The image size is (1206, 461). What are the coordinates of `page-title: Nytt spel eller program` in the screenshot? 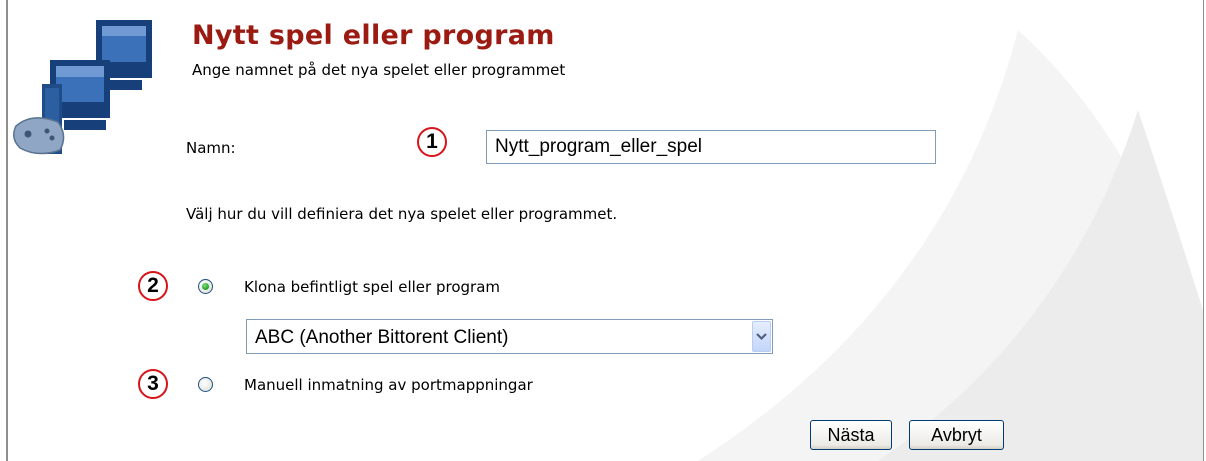 It's located at (373, 35).